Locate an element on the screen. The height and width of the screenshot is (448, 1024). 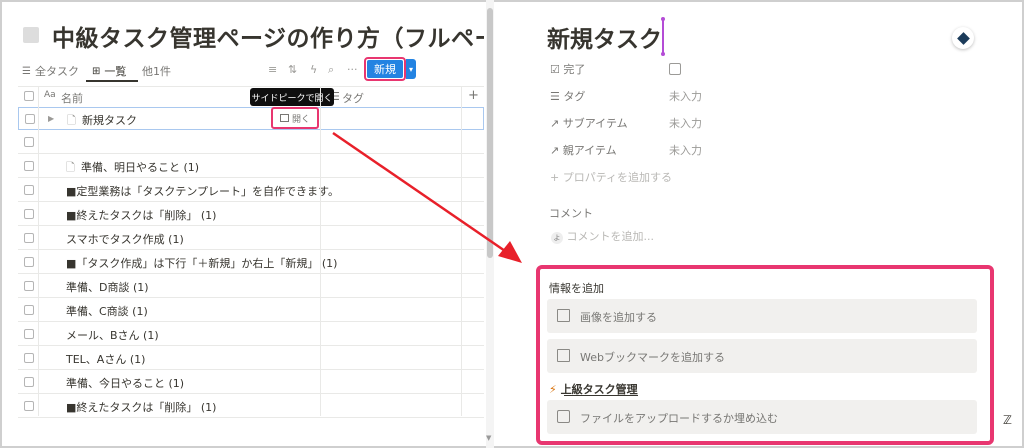
scroll-down-icon: ▼ is located at coordinates (488, 438).